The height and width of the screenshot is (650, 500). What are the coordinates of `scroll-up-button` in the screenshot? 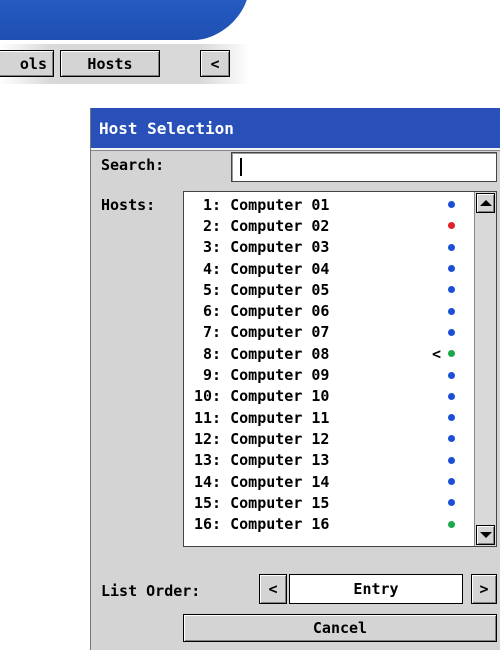 It's located at (485, 203).